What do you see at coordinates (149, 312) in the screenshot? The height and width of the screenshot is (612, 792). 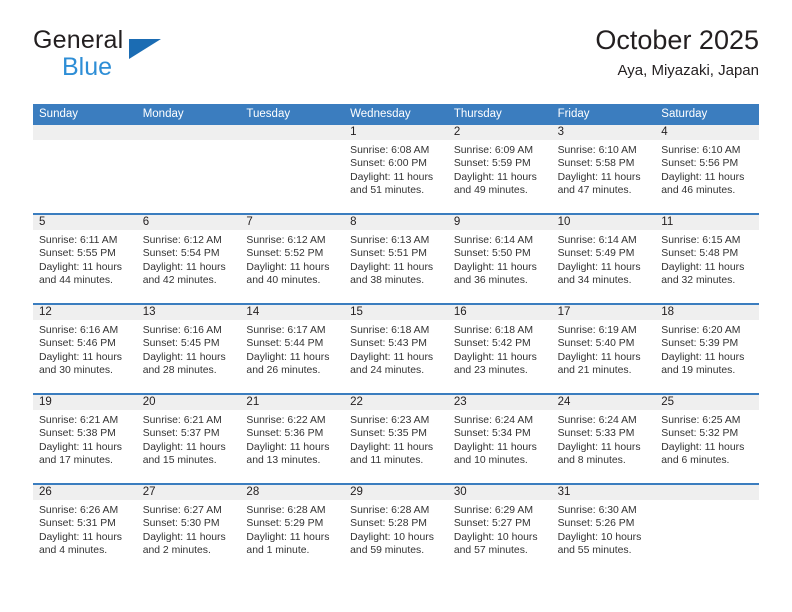 I see `day-number: 13` at bounding box center [149, 312].